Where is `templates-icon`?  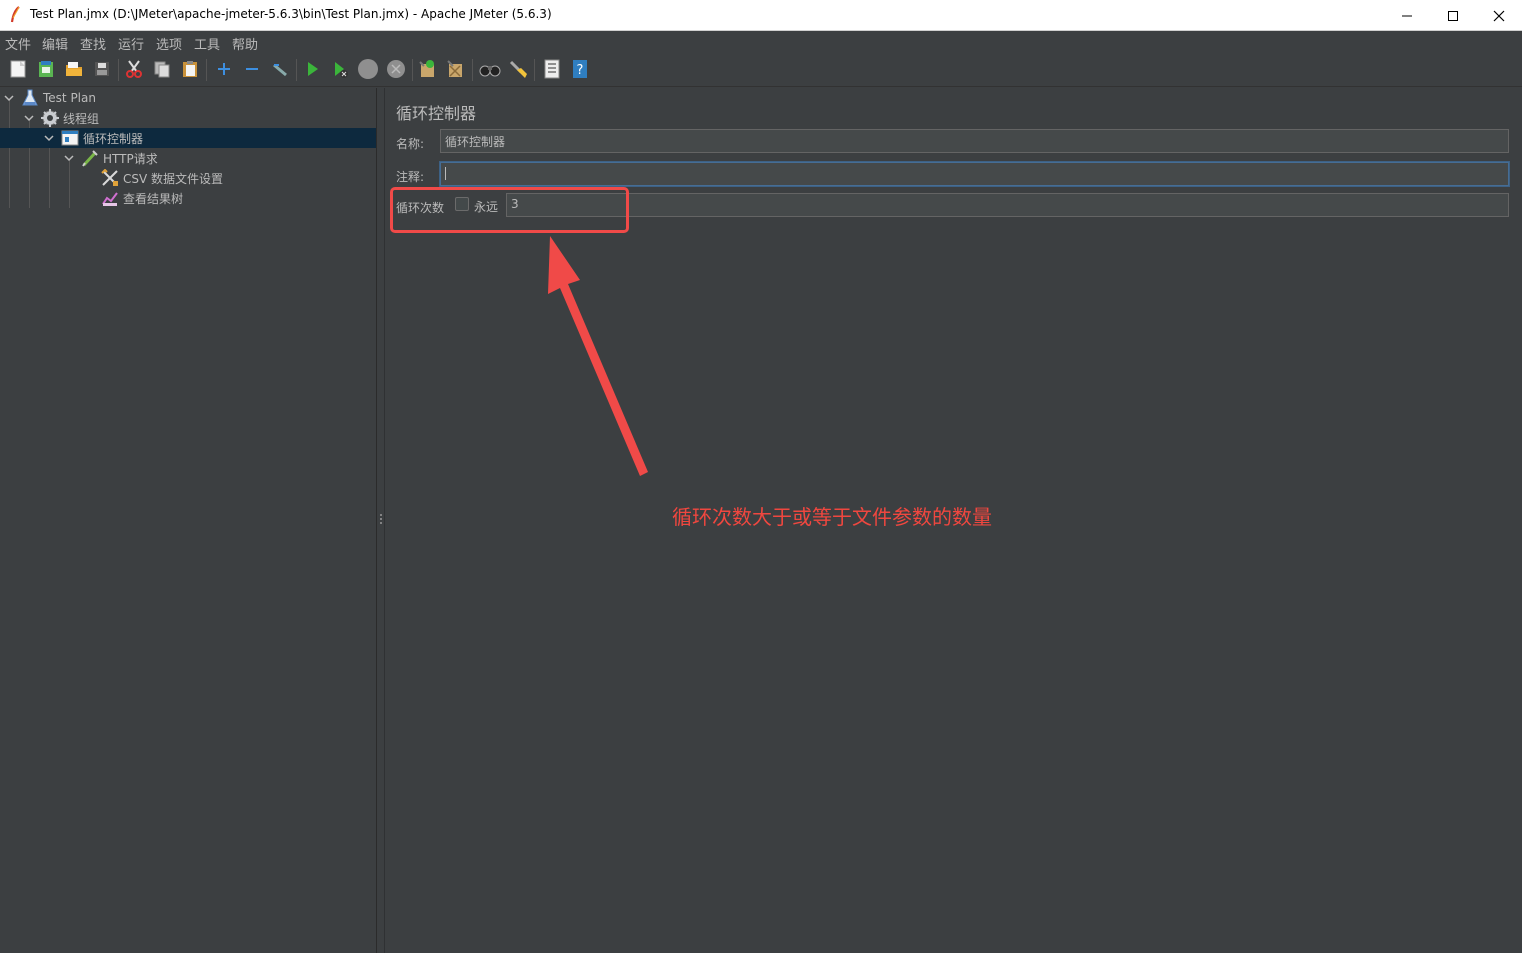 templates-icon is located at coordinates (46, 70).